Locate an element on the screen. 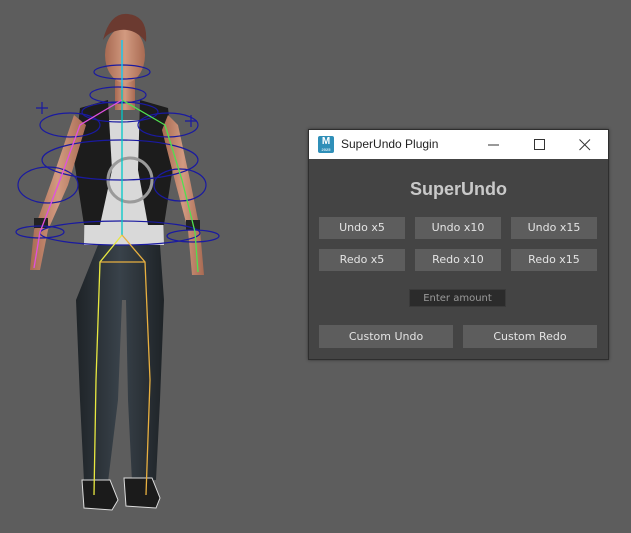  custom-undo-button: Custom Undo is located at coordinates (386, 336).